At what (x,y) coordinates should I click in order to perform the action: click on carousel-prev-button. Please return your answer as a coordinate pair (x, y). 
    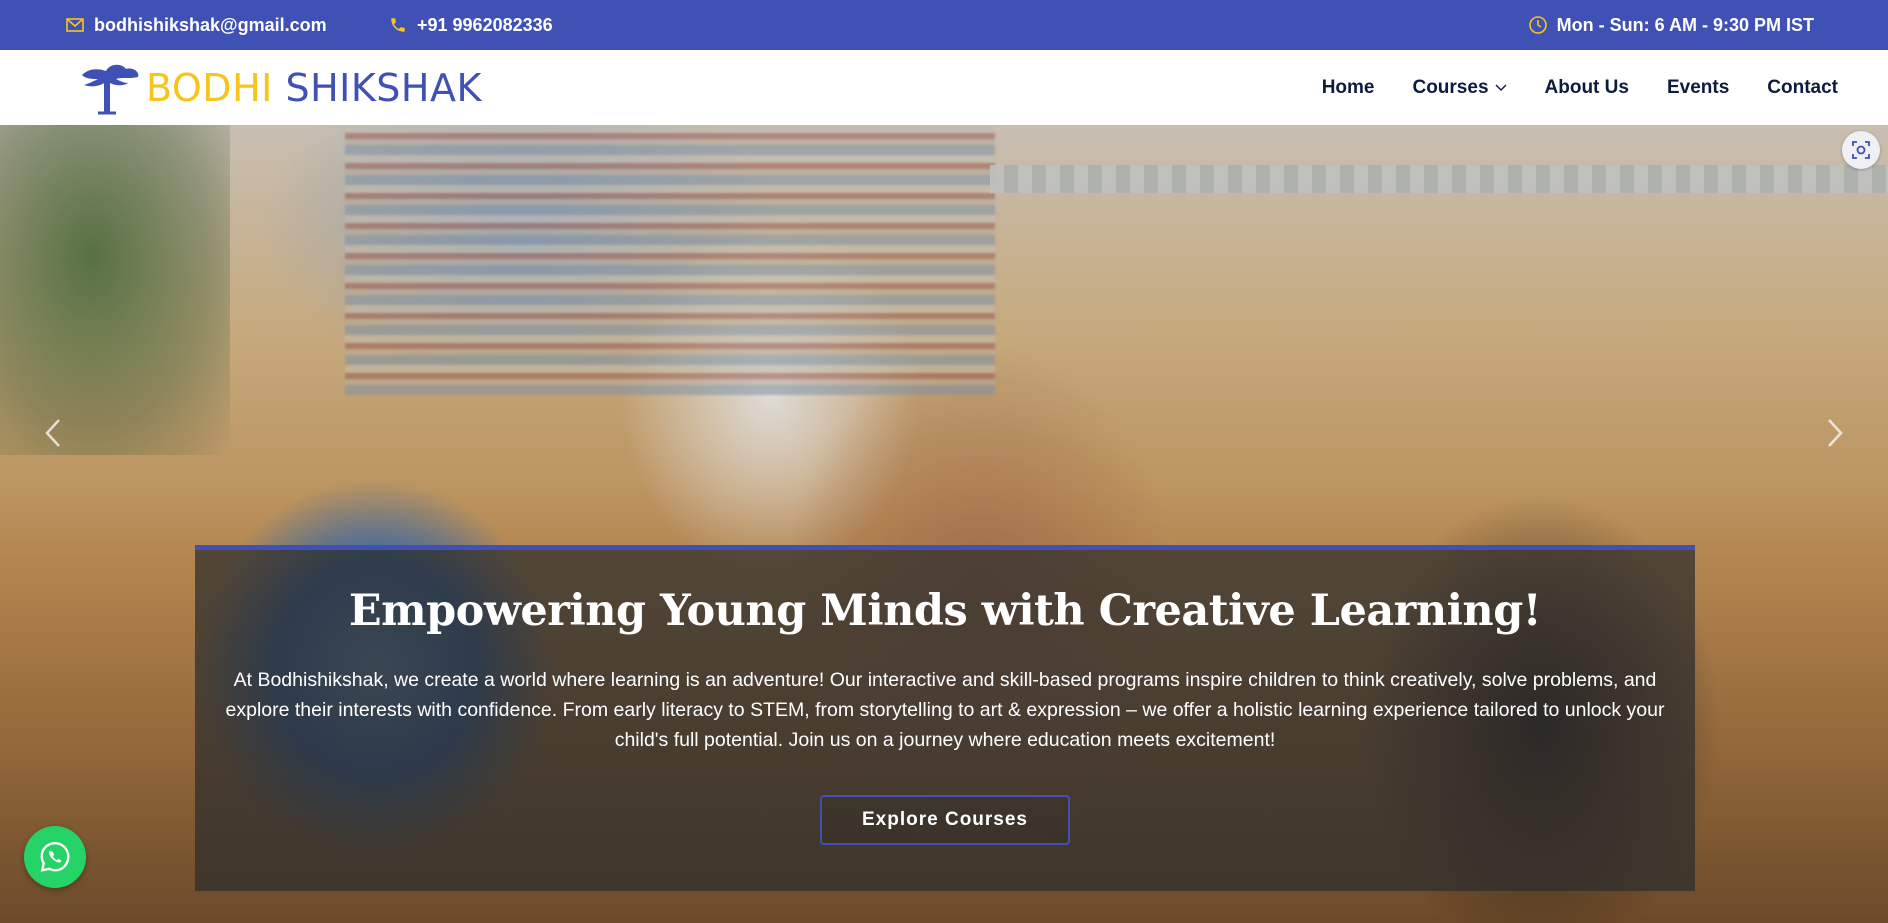
    Looking at the image, I should click on (53, 433).